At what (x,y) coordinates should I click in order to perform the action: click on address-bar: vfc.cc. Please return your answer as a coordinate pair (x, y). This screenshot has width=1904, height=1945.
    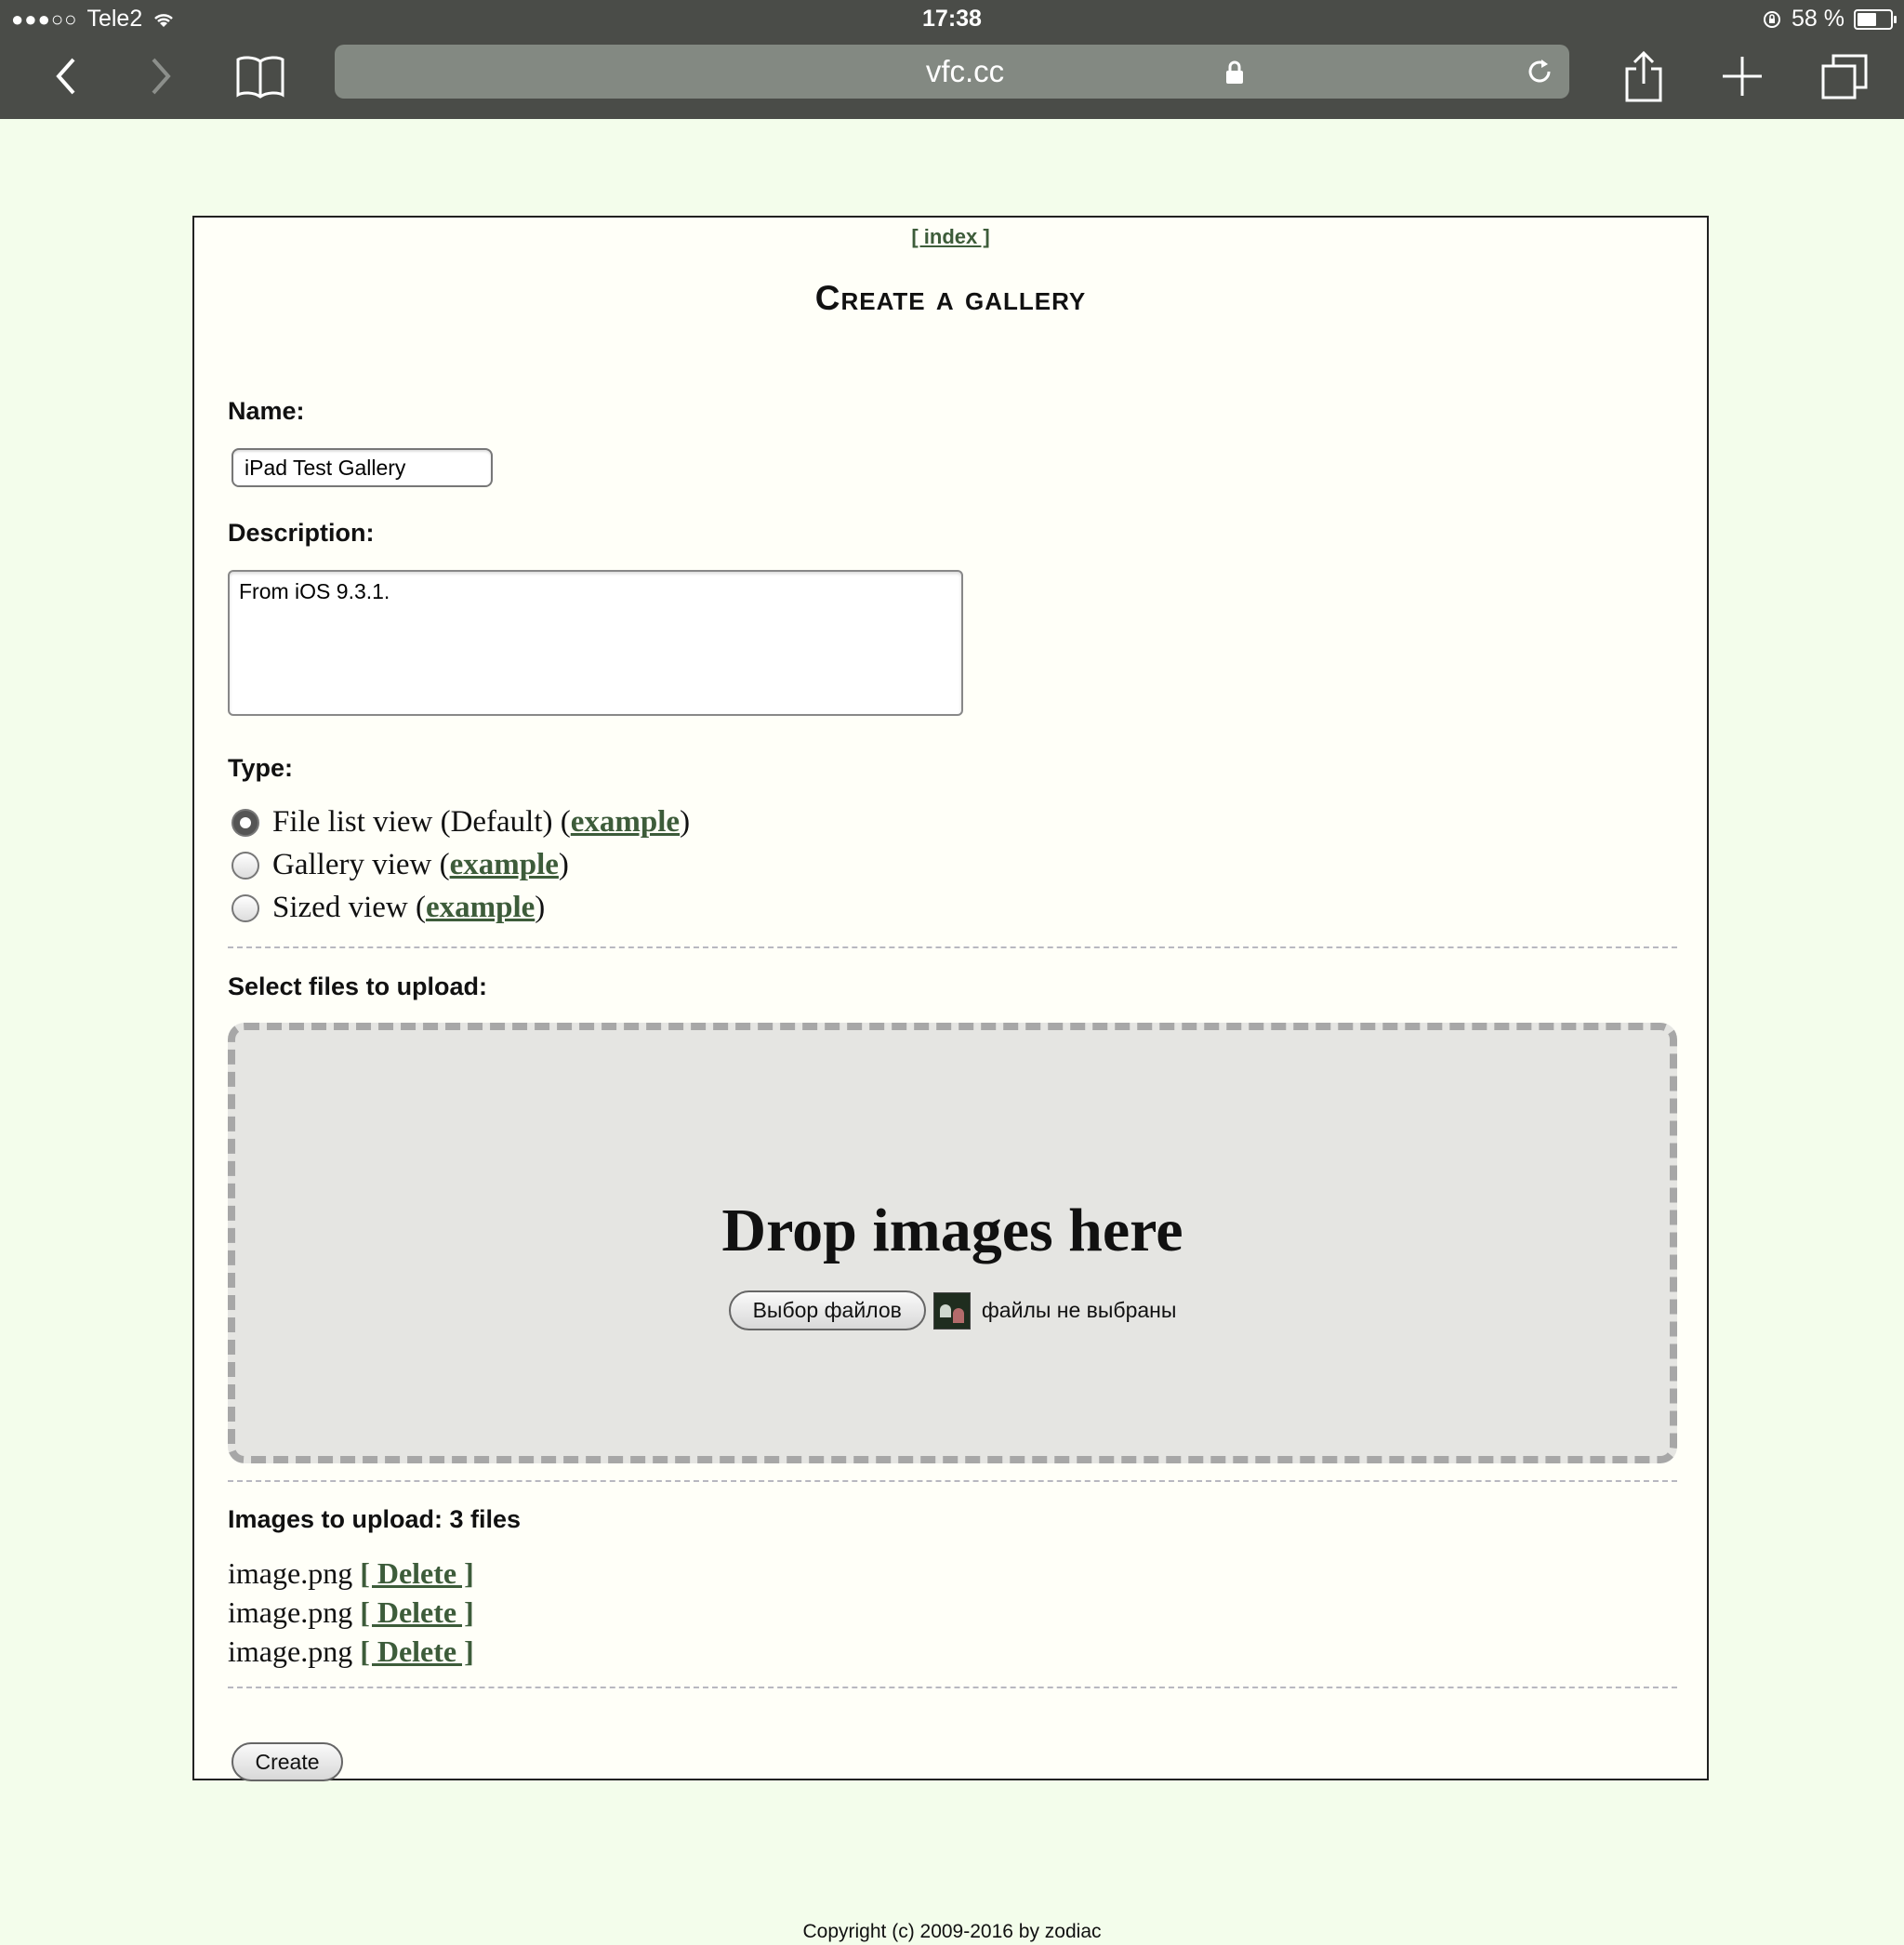
    Looking at the image, I should click on (952, 72).